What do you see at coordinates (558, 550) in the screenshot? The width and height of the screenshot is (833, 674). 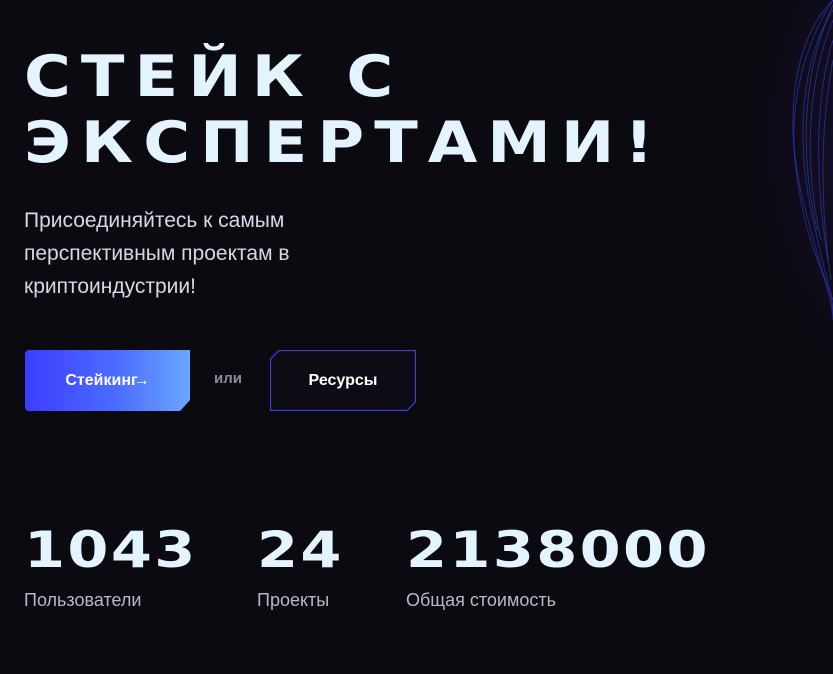 I see `stat-value: 2138000` at bounding box center [558, 550].